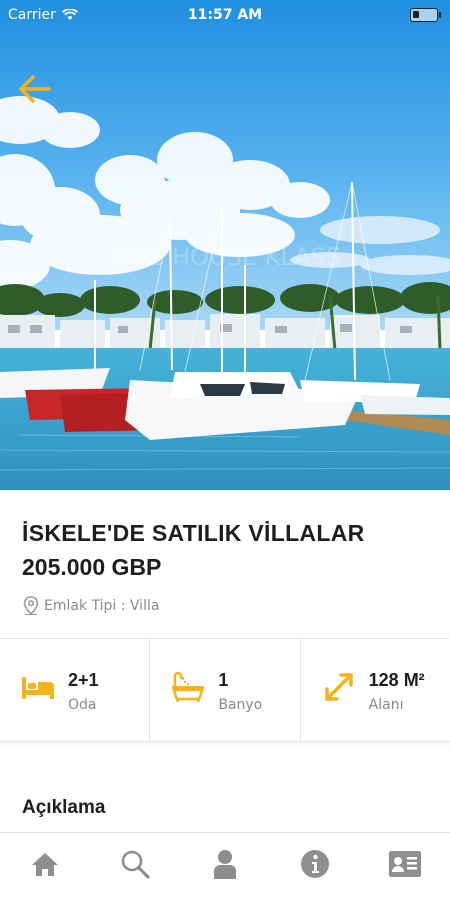 The height and width of the screenshot is (900, 450). What do you see at coordinates (193, 533) in the screenshot?
I see `listing-title: İSKELE'DE SATILIK VİLLALAR` at bounding box center [193, 533].